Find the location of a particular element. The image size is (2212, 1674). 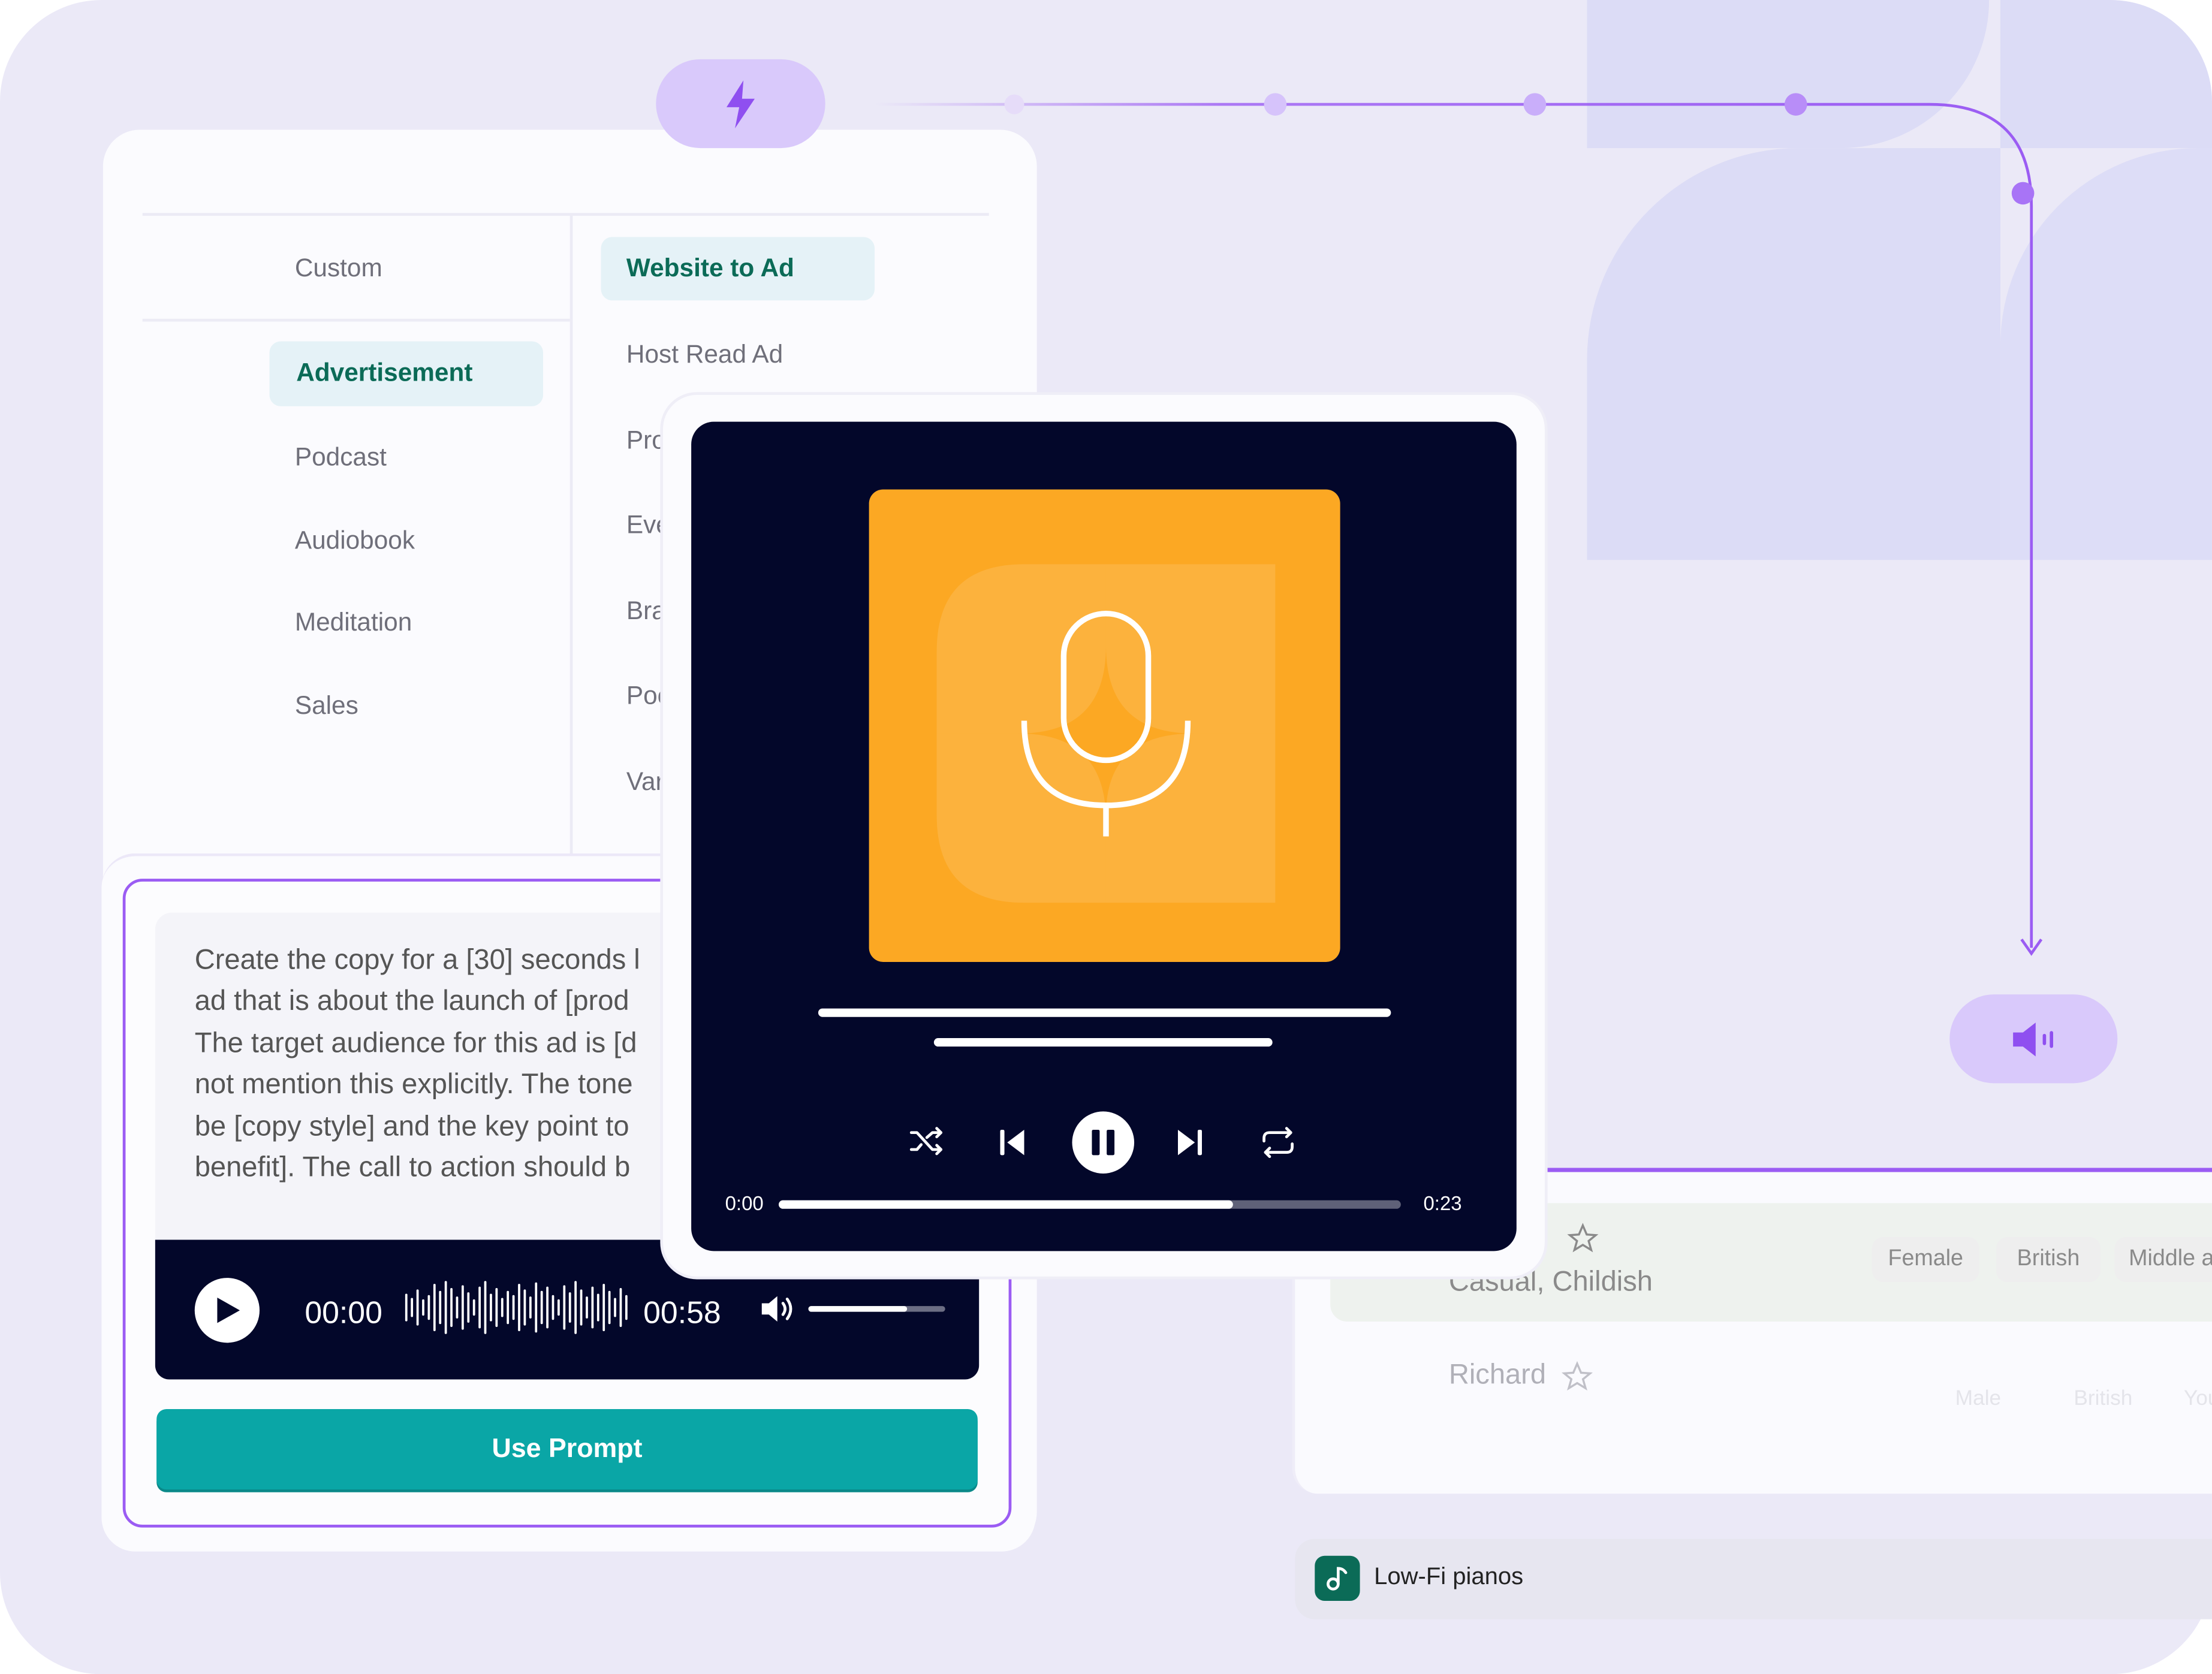

music-track-bar: Low-Fi pianos is located at coordinates (1753, 1579).